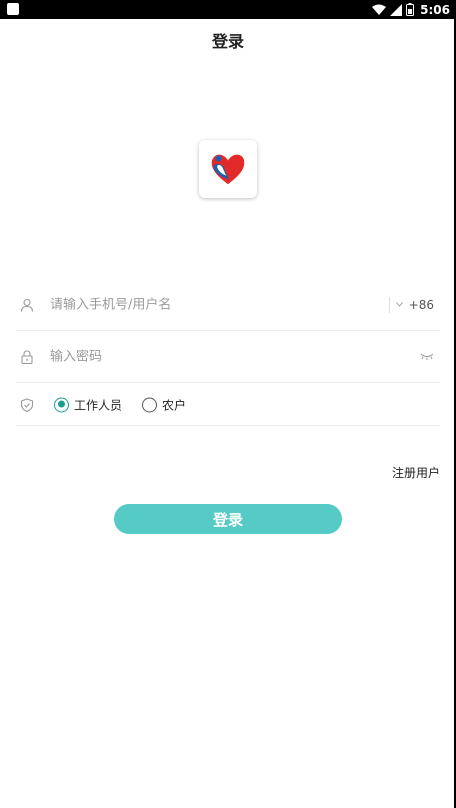 This screenshot has height=808, width=456. I want to click on battery-icon, so click(410, 9).